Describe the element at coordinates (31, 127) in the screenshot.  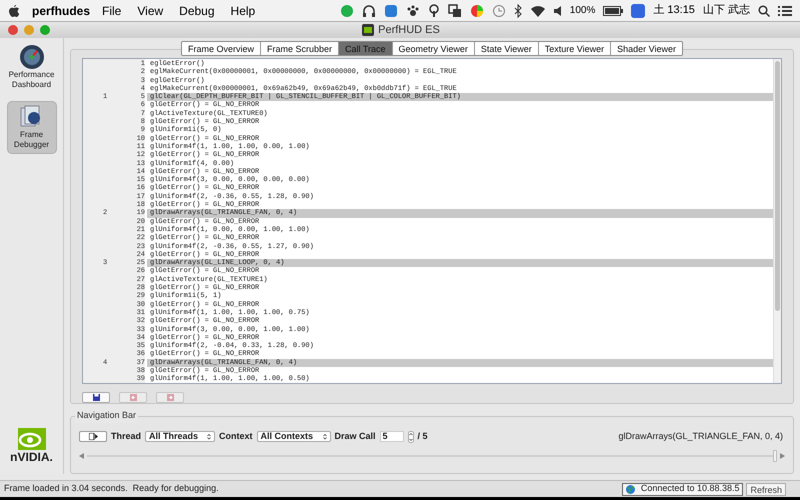
I see `sidebar-item: Frame Debugger` at that location.